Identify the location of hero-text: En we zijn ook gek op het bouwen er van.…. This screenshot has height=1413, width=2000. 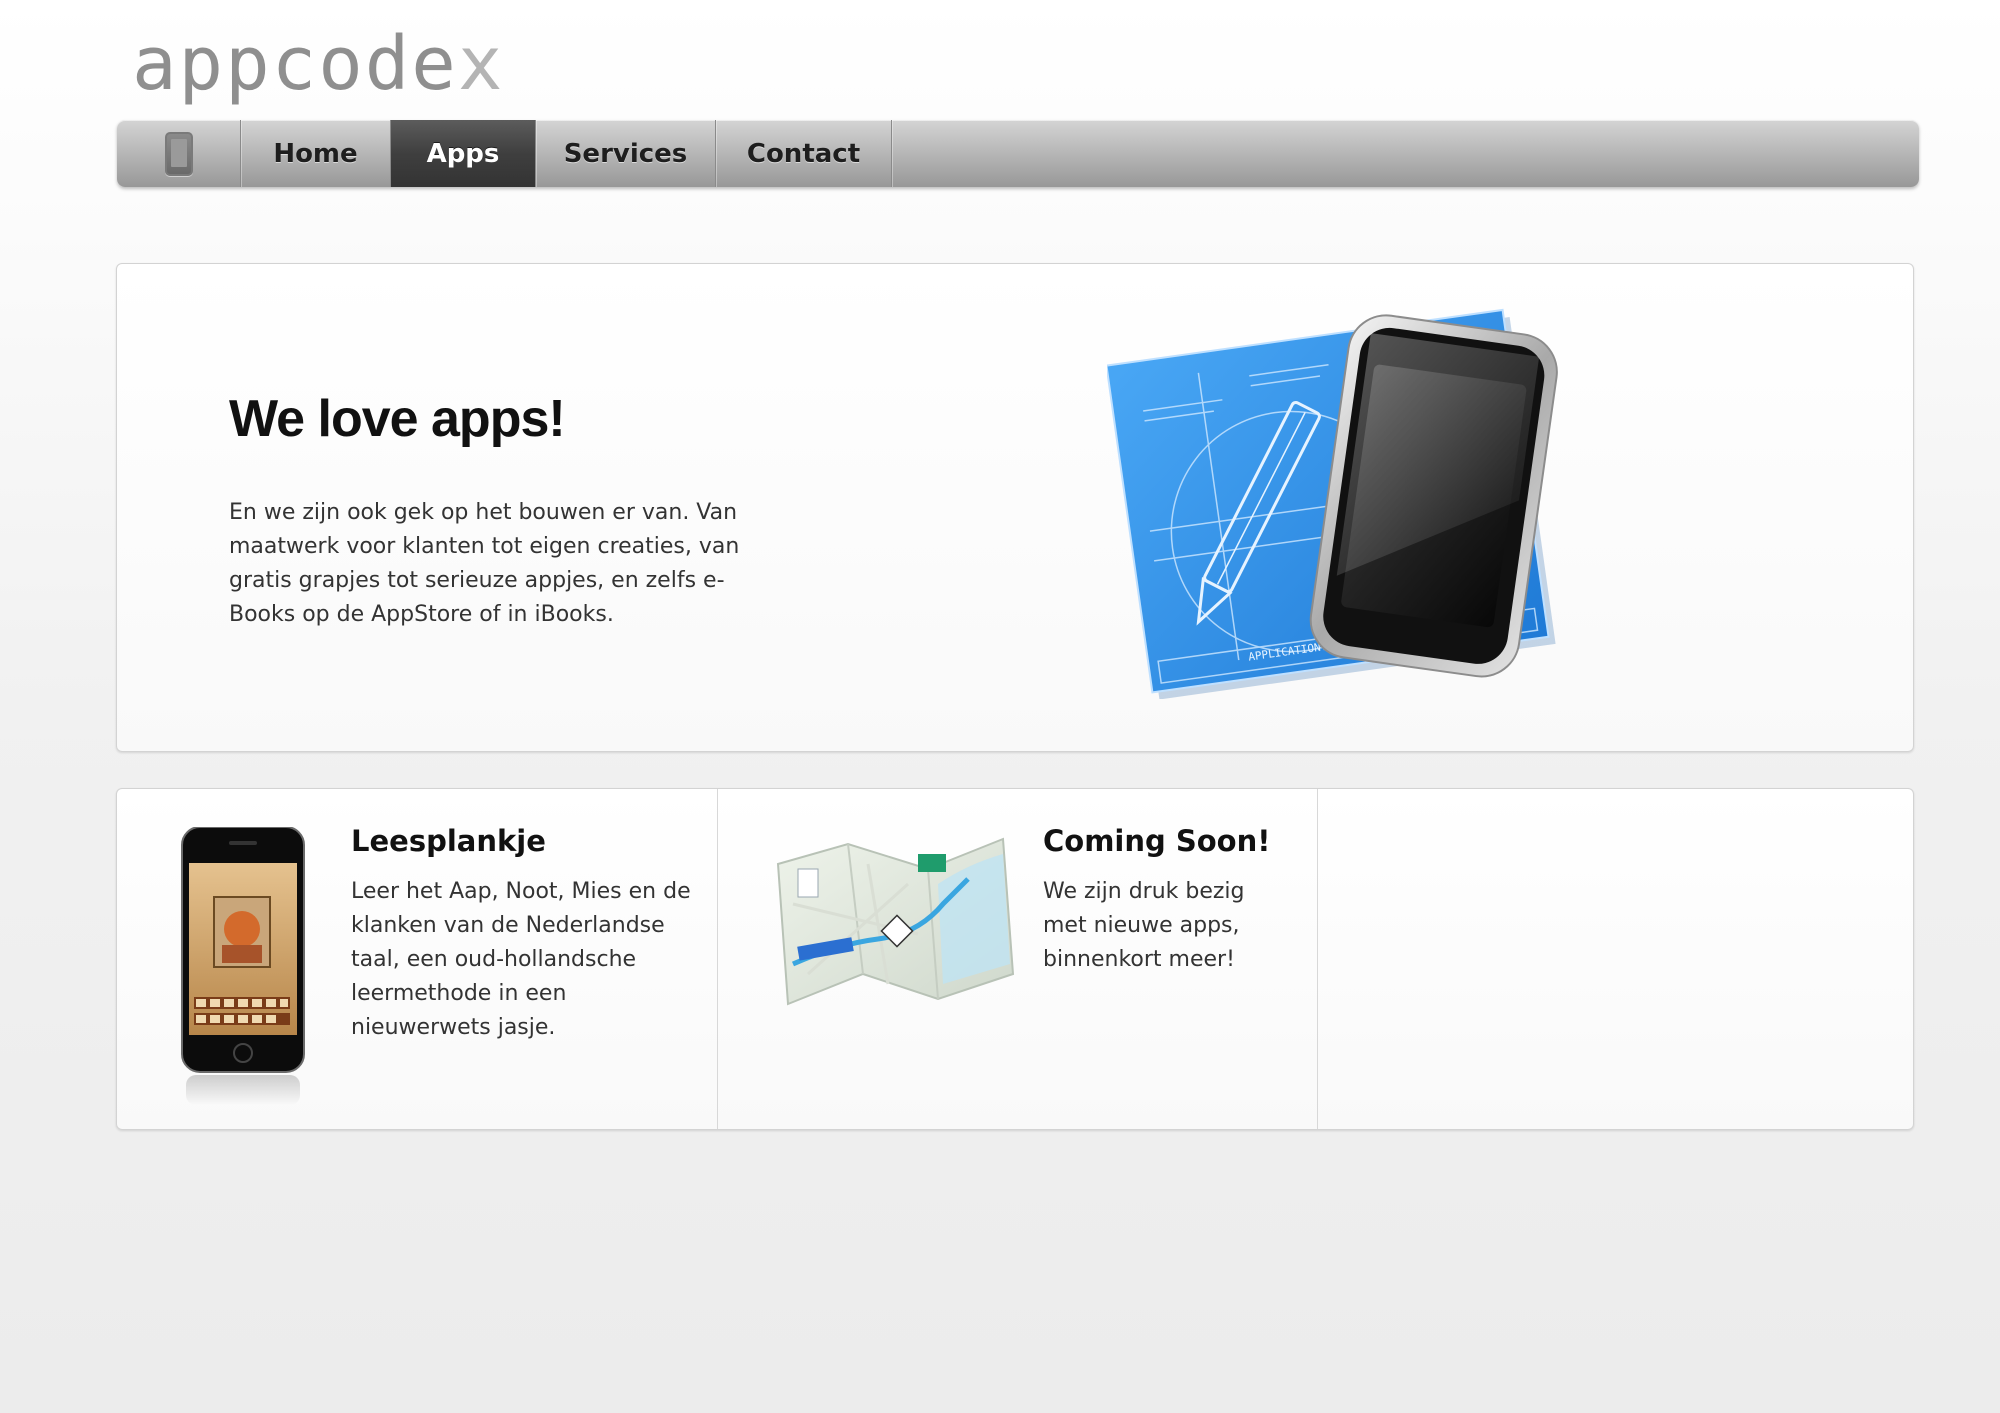
(484, 563).